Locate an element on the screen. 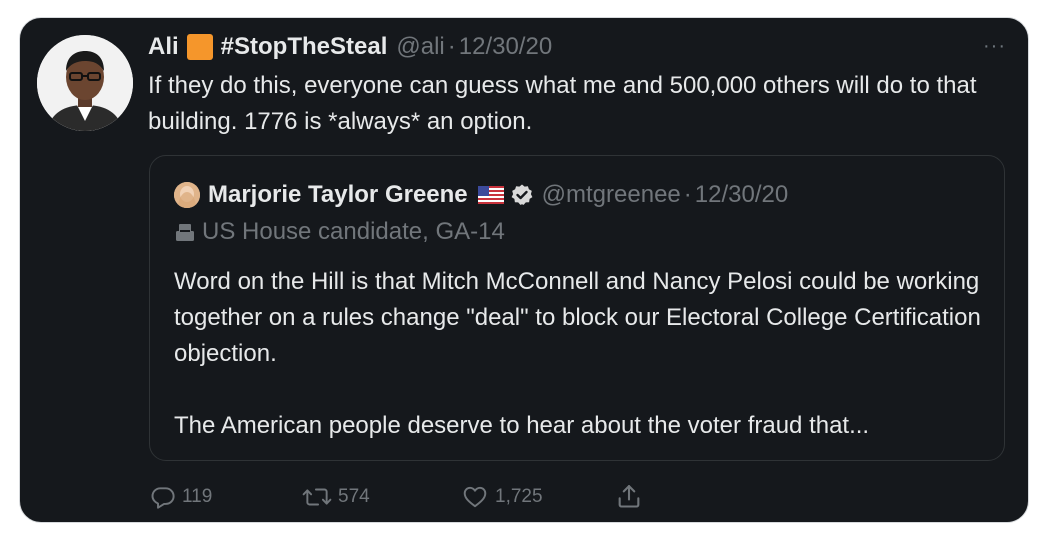 The height and width of the screenshot is (542, 1060). quoted-author-label: US House candidate, GA-14 is located at coordinates (339, 232).